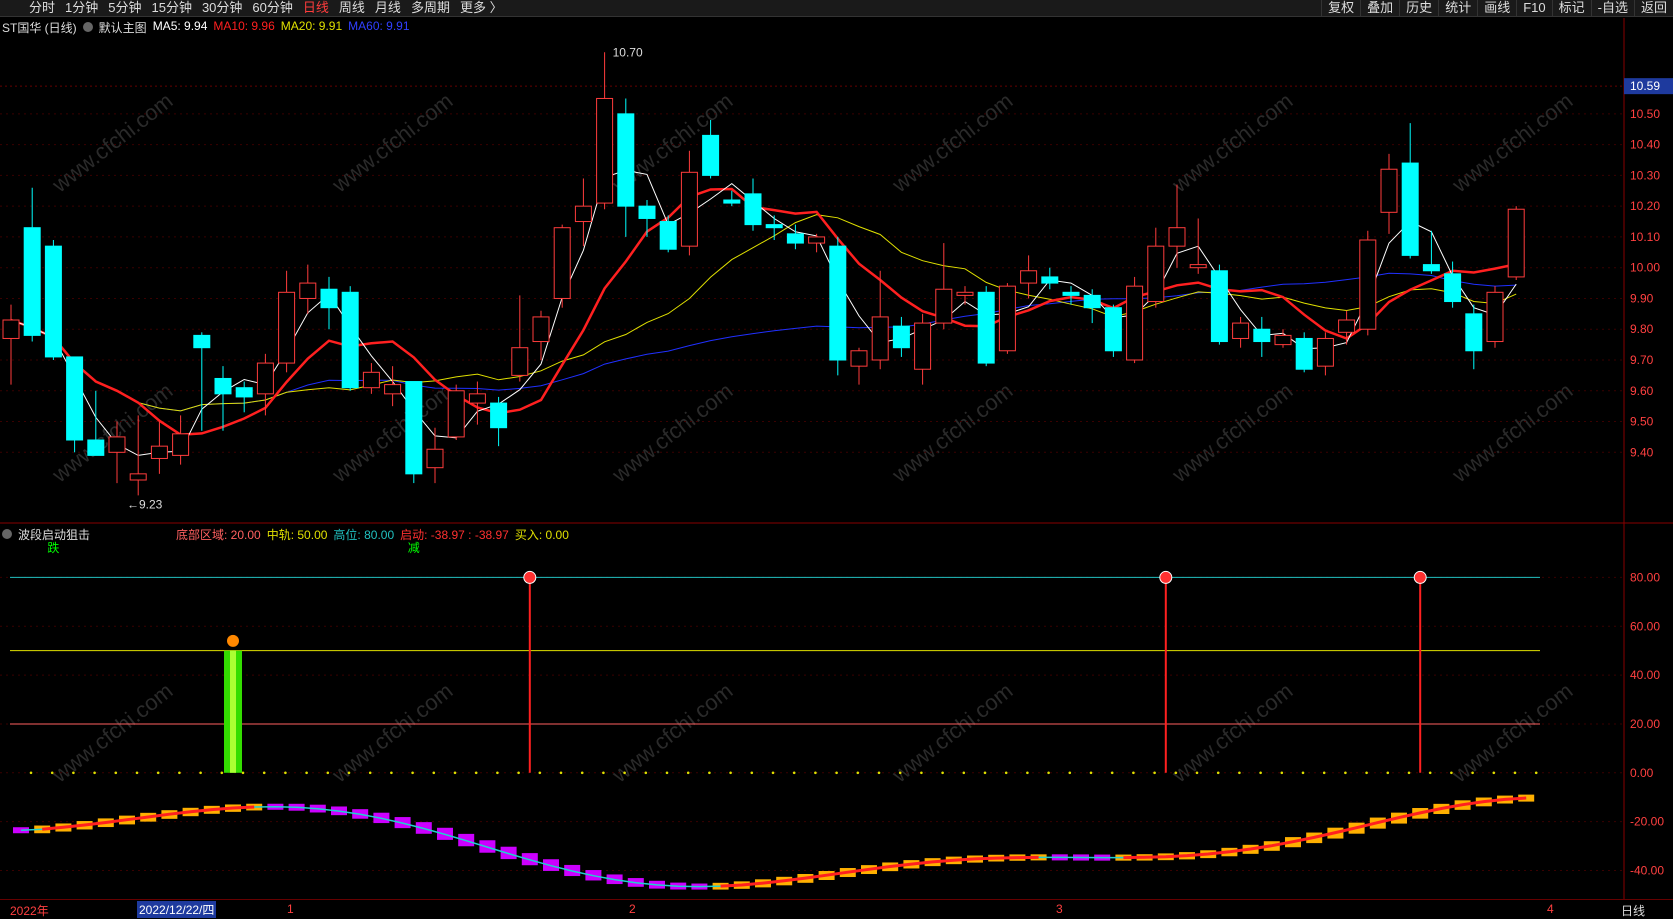 The image size is (1673, 919). What do you see at coordinates (177, 909) in the screenshot?
I see `cursor-date: 2022/12/22/四` at bounding box center [177, 909].